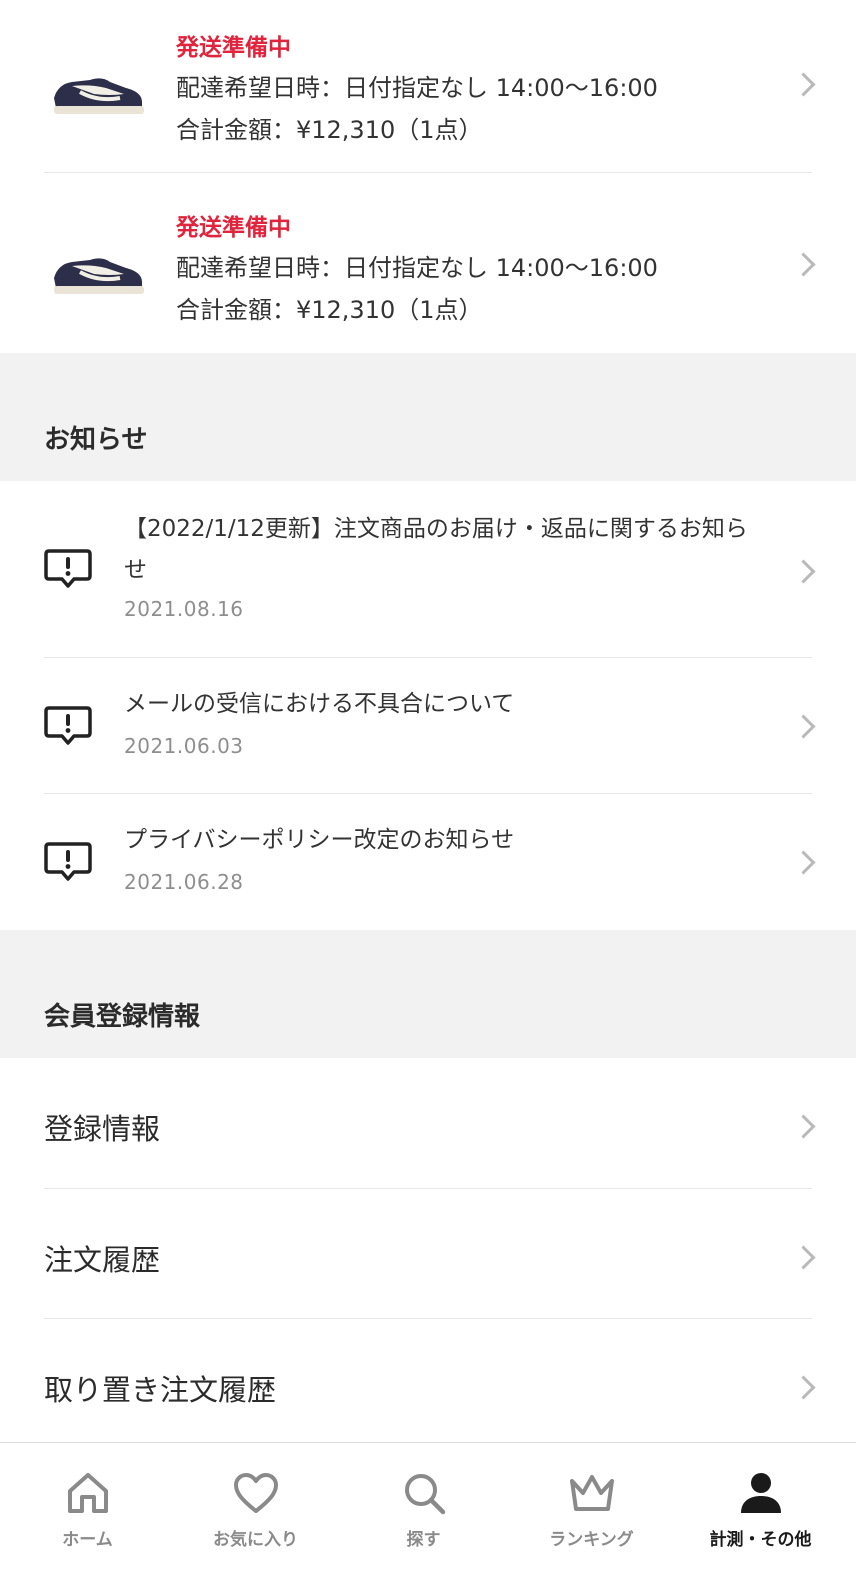 This screenshot has width=856, height=1593. I want to click on tab-label: お気に入り, so click(255, 1540).